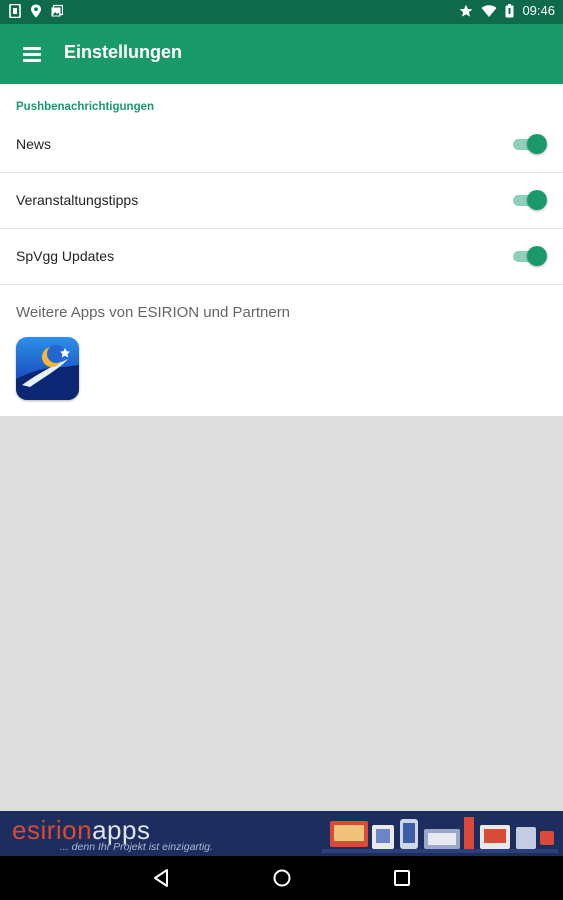 This screenshot has height=900, width=563. What do you see at coordinates (440, 835) in the screenshot?
I see `banner-devices-illustration` at bounding box center [440, 835].